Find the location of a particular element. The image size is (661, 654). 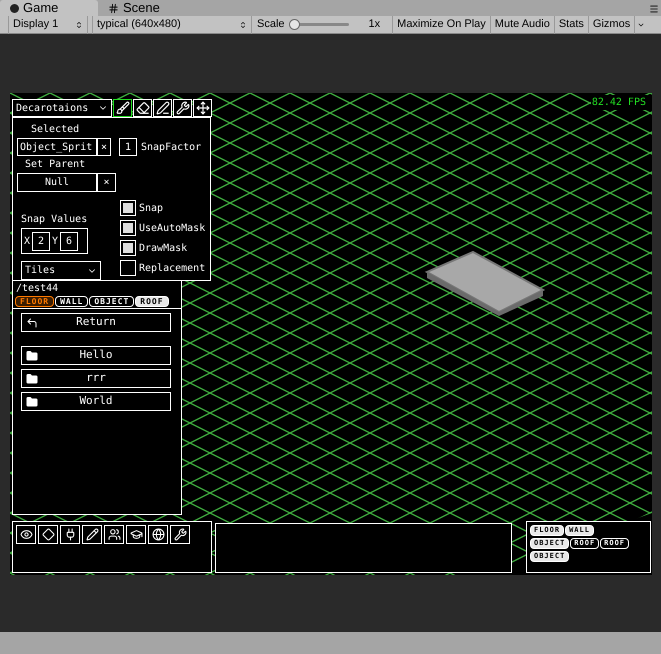

folder-button: Hello is located at coordinates (96, 355).